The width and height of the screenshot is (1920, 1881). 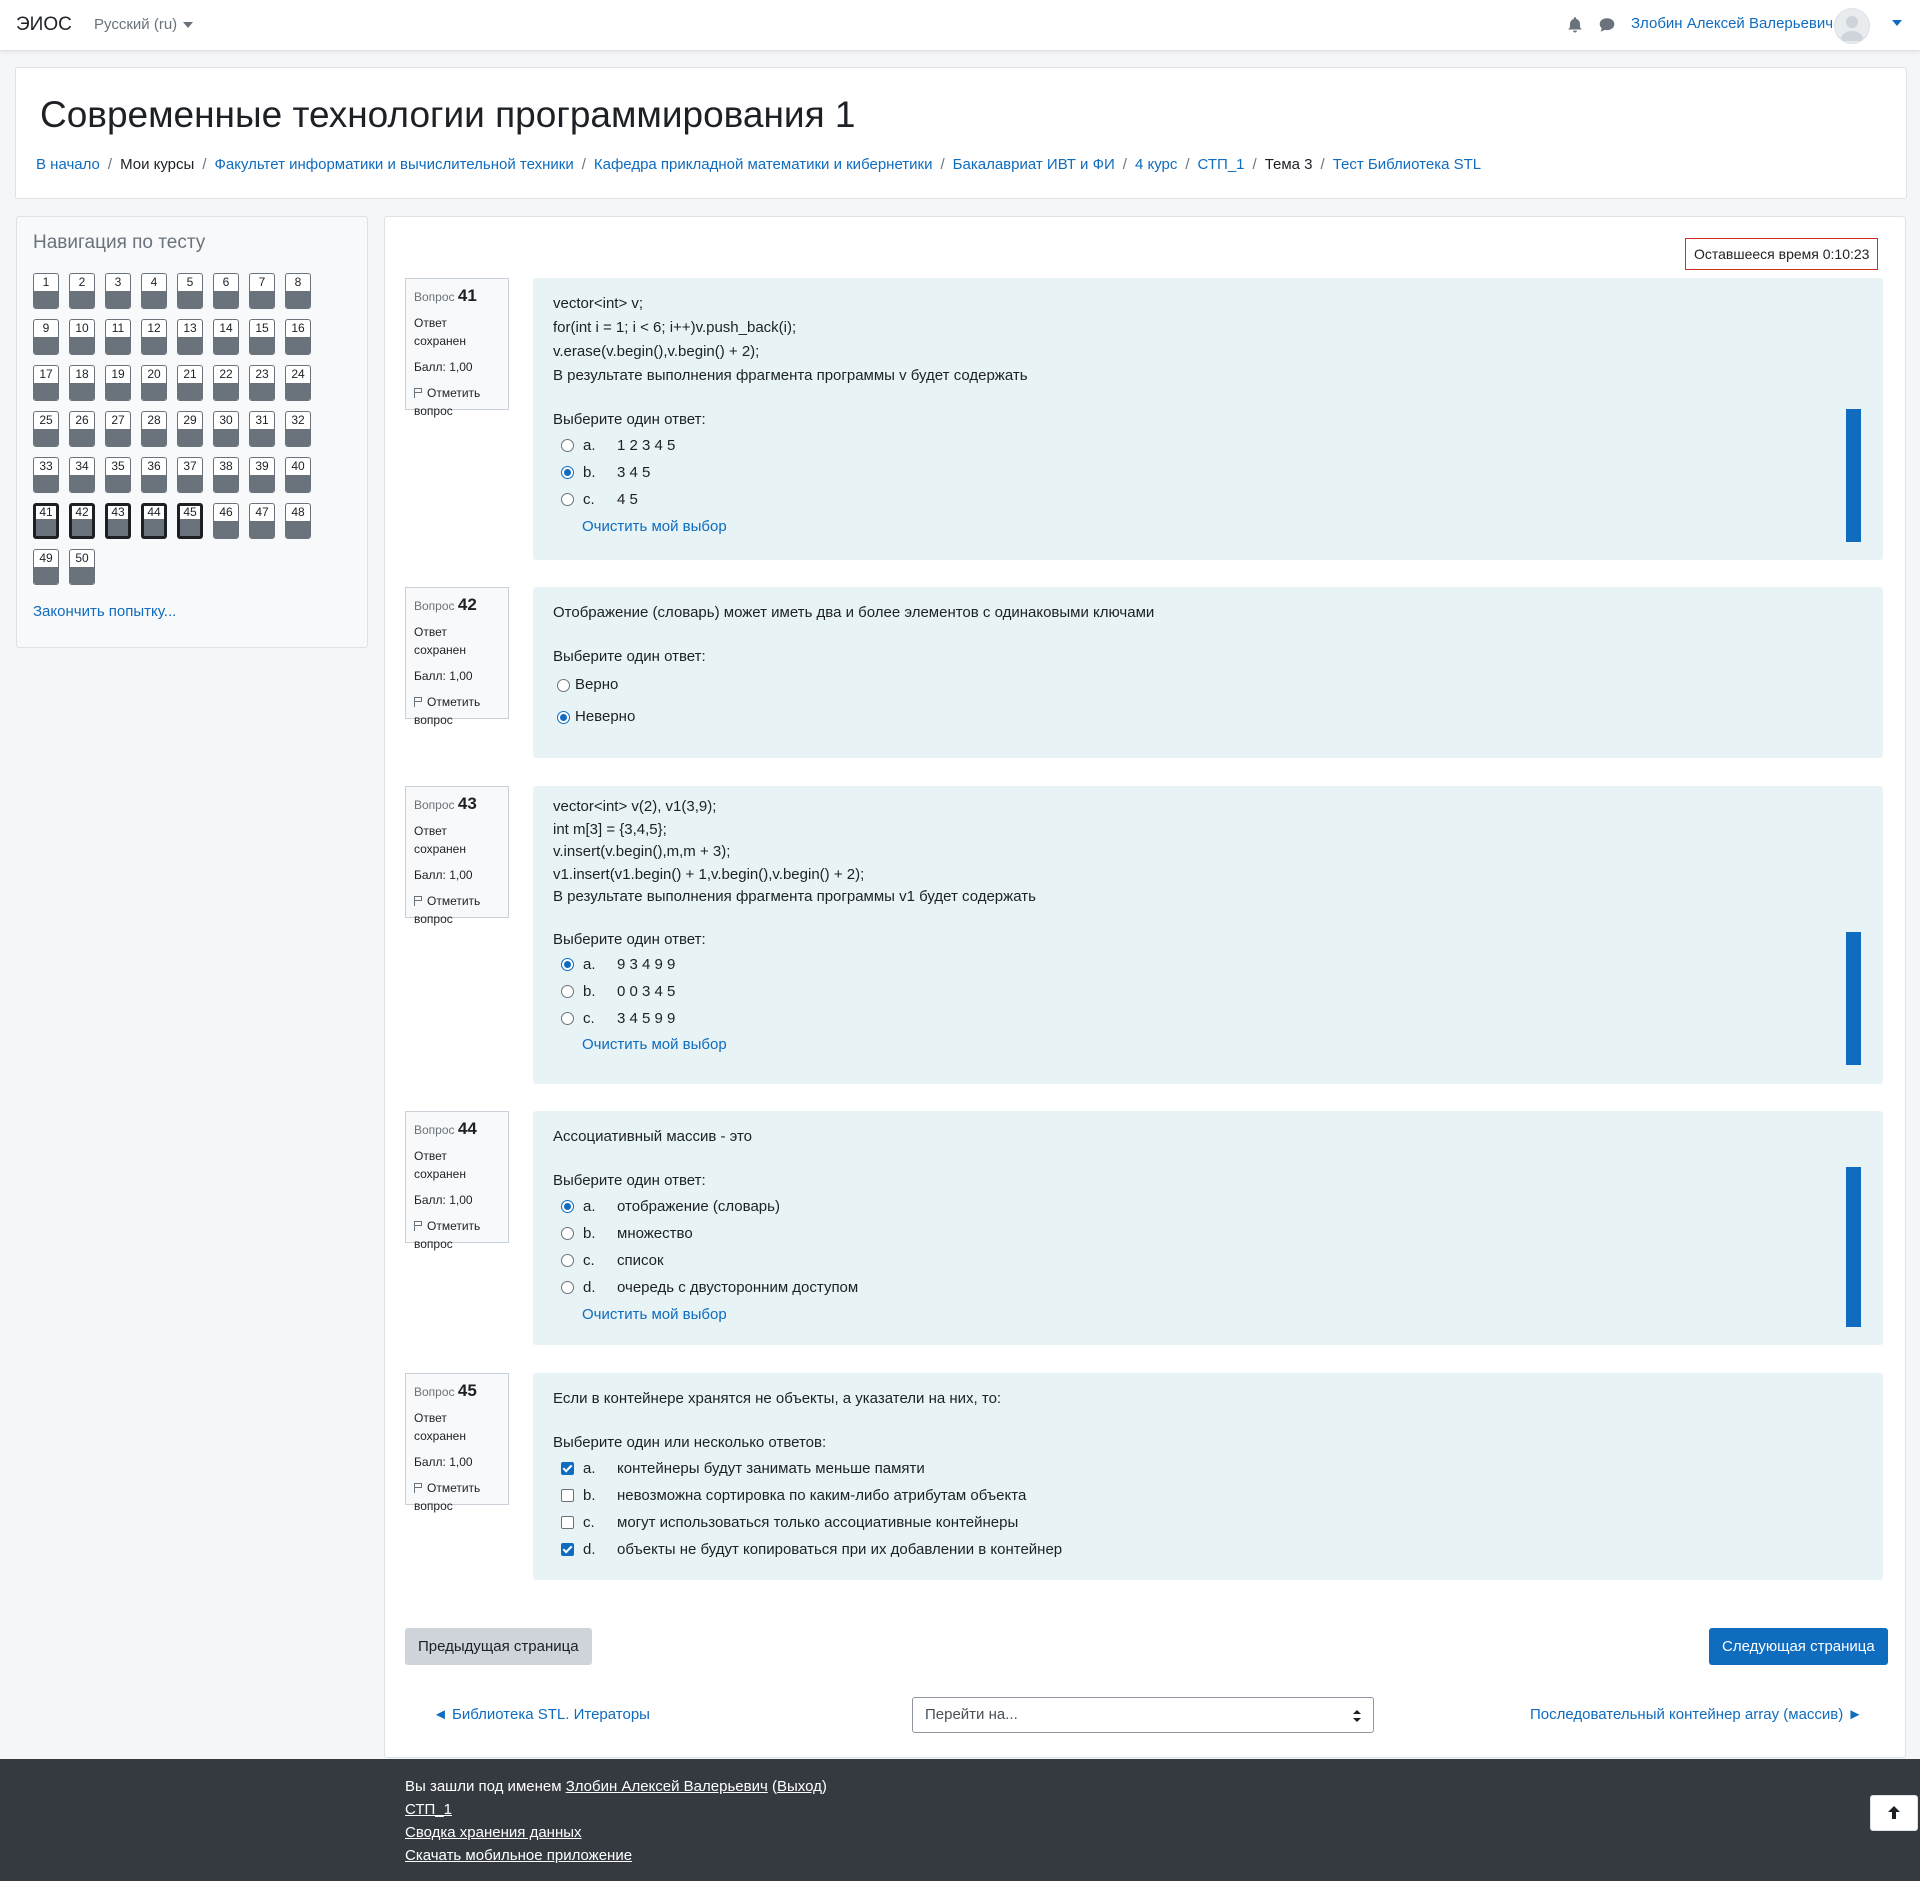 What do you see at coordinates (118, 383) in the screenshot?
I see `question-nav-button: 19` at bounding box center [118, 383].